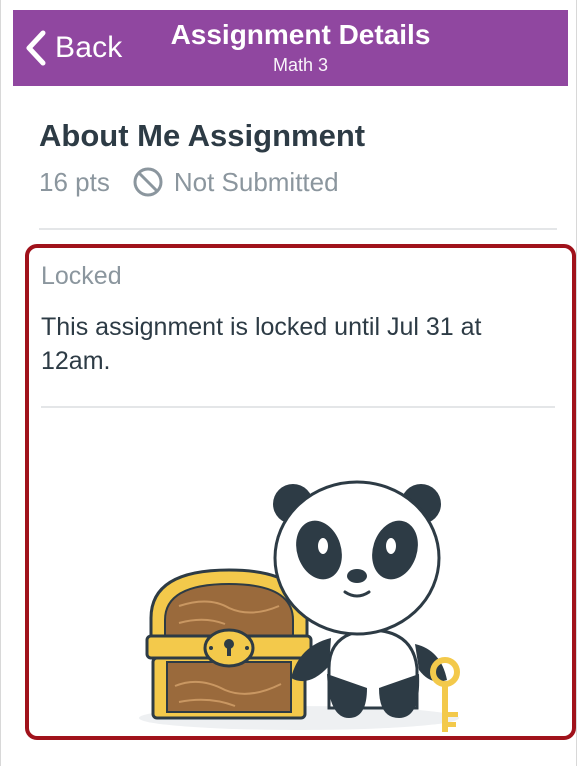 The height and width of the screenshot is (766, 577). What do you see at coordinates (89, 47) in the screenshot?
I see `back-label: Back` at bounding box center [89, 47].